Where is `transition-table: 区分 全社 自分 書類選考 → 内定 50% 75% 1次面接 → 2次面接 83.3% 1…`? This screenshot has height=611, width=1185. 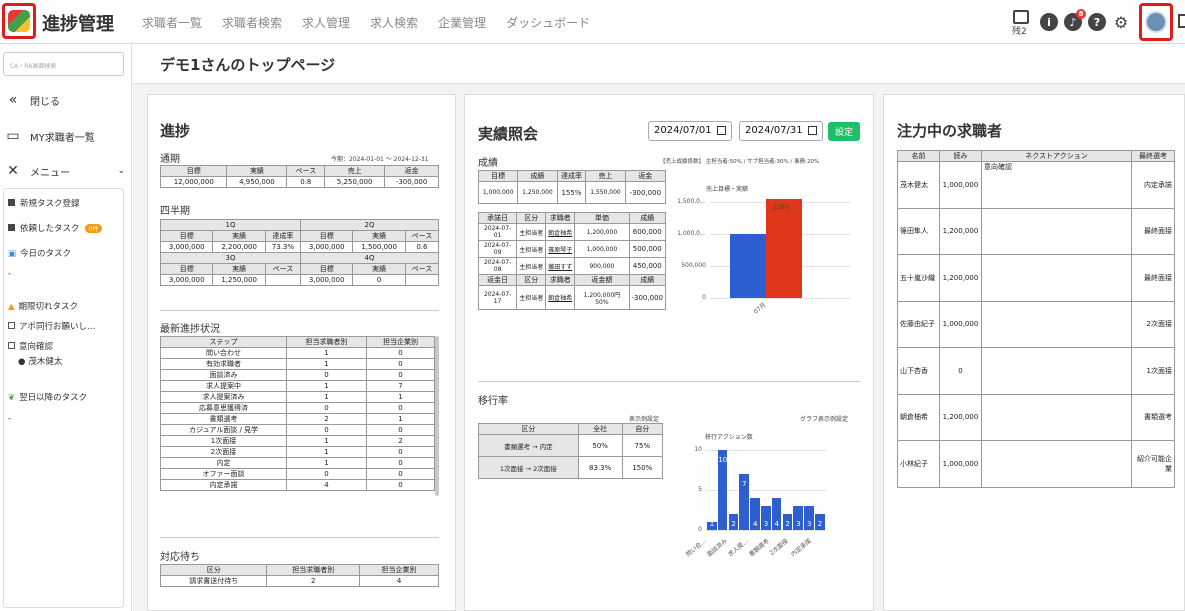 transition-table: 区分 全社 自分 書類選考 → 内定 50% 75% 1次面接 → 2次面接 83.3% 1… is located at coordinates (571, 451).